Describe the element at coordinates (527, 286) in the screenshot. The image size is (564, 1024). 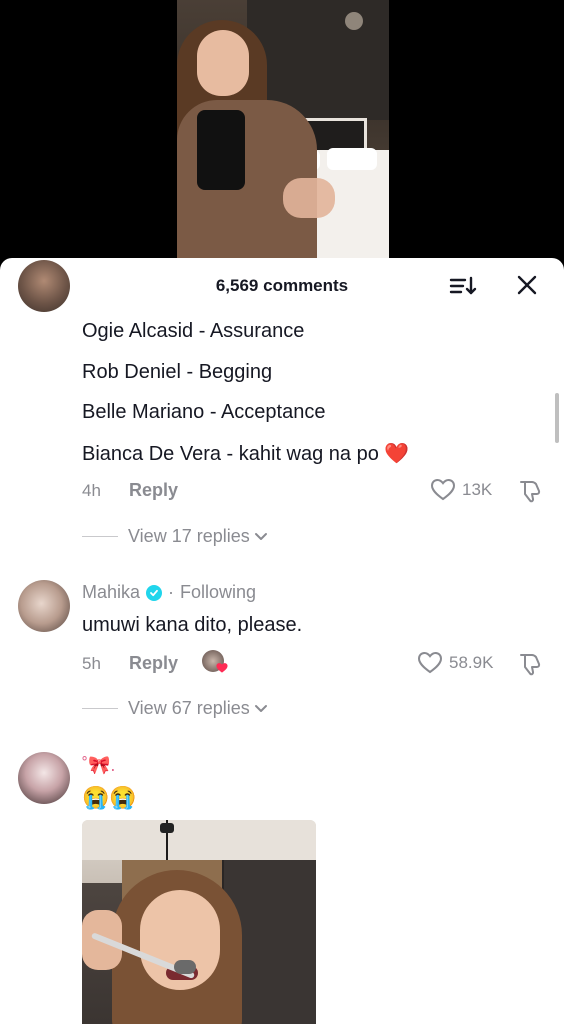
I see `close-icon` at that location.